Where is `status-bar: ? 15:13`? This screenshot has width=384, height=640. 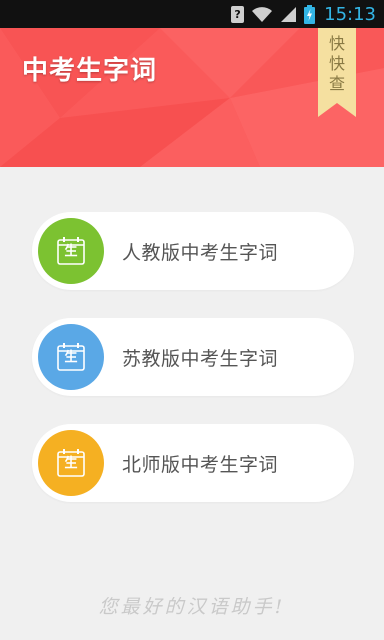 status-bar: ? 15:13 is located at coordinates (192, 14).